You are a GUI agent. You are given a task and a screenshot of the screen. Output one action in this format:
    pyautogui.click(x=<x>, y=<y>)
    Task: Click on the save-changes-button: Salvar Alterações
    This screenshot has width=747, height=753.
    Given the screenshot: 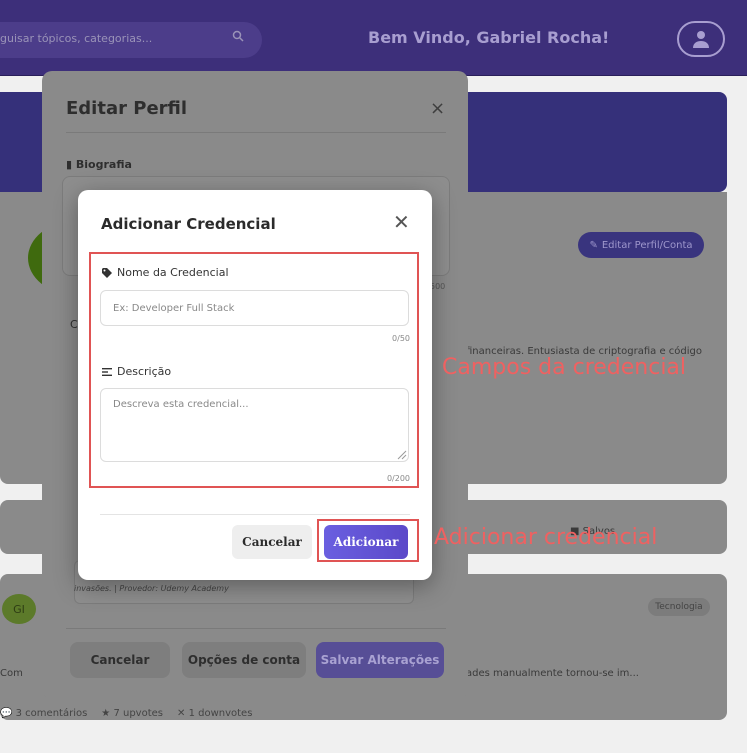 What is the action you would take?
    pyautogui.click(x=380, y=660)
    